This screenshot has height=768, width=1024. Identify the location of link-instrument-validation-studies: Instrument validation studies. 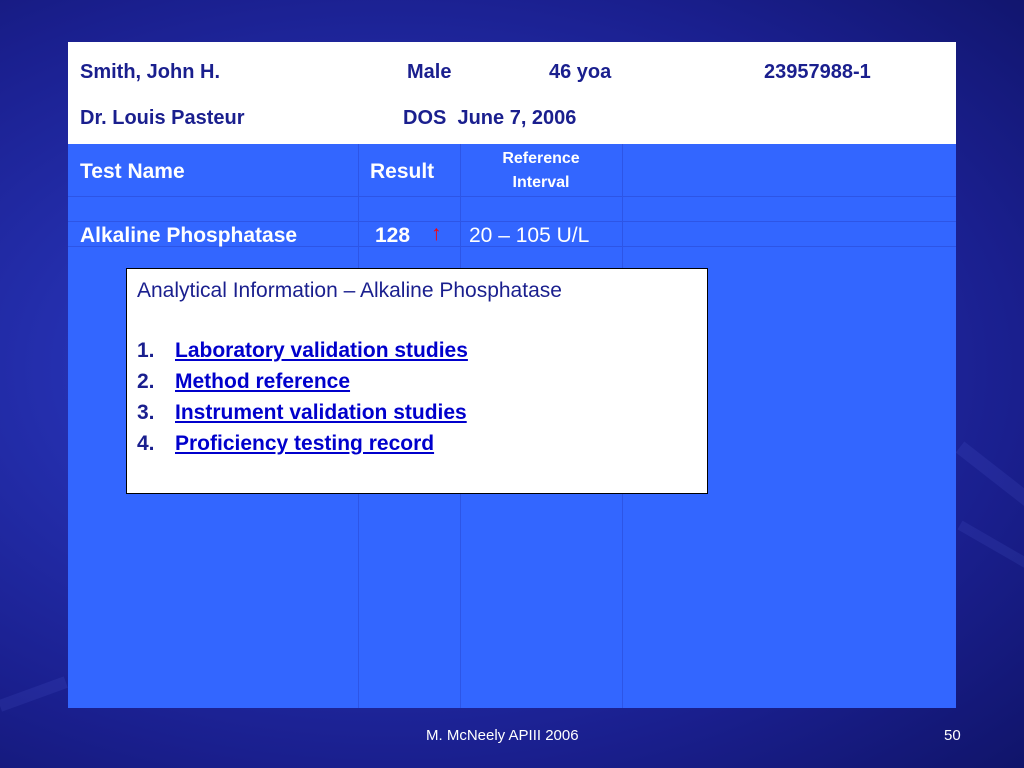
(321, 412).